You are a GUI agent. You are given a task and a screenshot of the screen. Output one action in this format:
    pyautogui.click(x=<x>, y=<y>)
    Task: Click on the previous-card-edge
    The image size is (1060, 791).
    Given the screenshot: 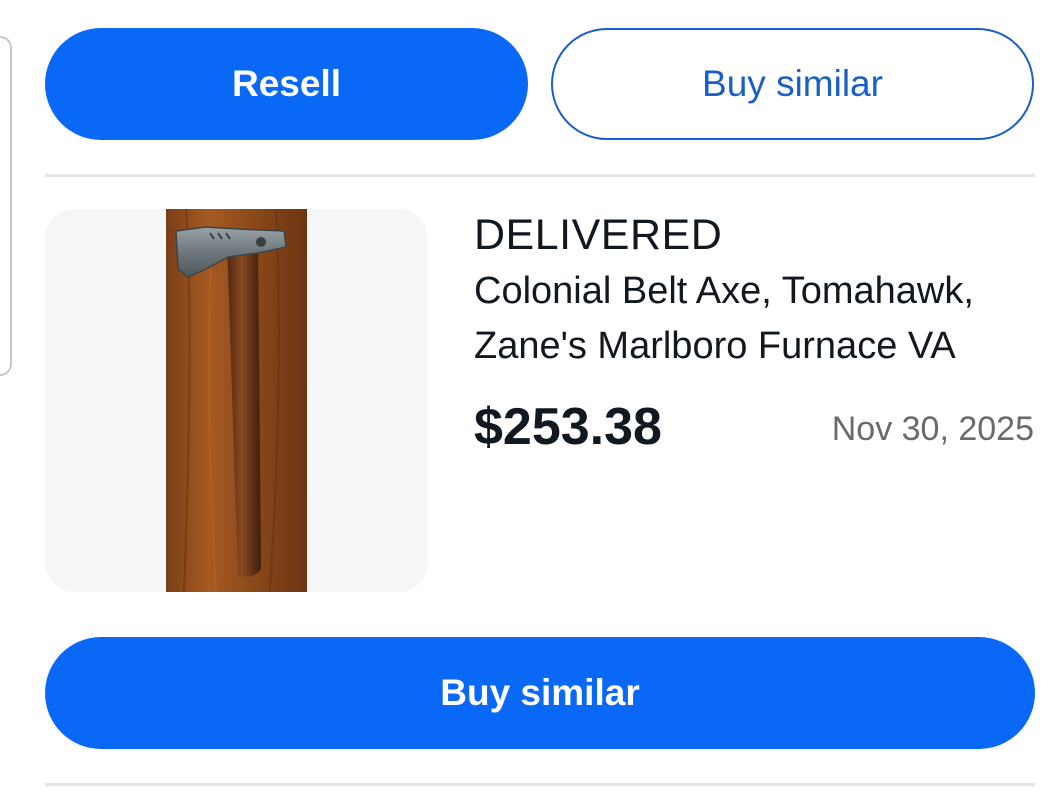 What is the action you would take?
    pyautogui.click(x=6, y=206)
    